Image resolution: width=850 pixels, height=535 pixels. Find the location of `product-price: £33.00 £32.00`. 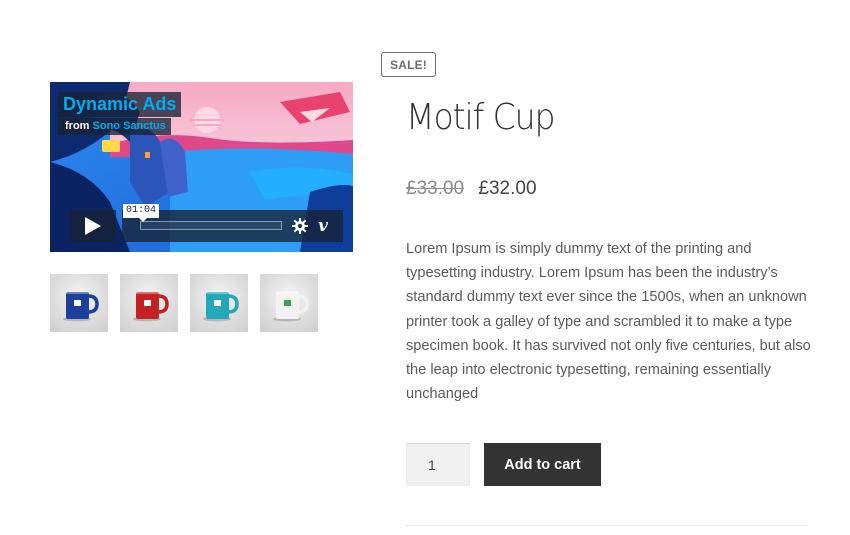

product-price: £33.00 £32.00 is located at coordinates (471, 189).